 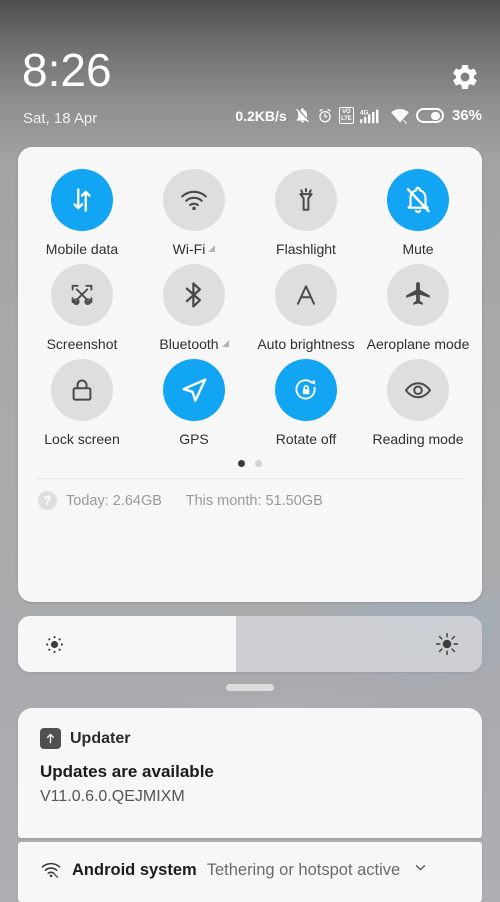 What do you see at coordinates (250, 463) in the screenshot?
I see `page-indicator` at bounding box center [250, 463].